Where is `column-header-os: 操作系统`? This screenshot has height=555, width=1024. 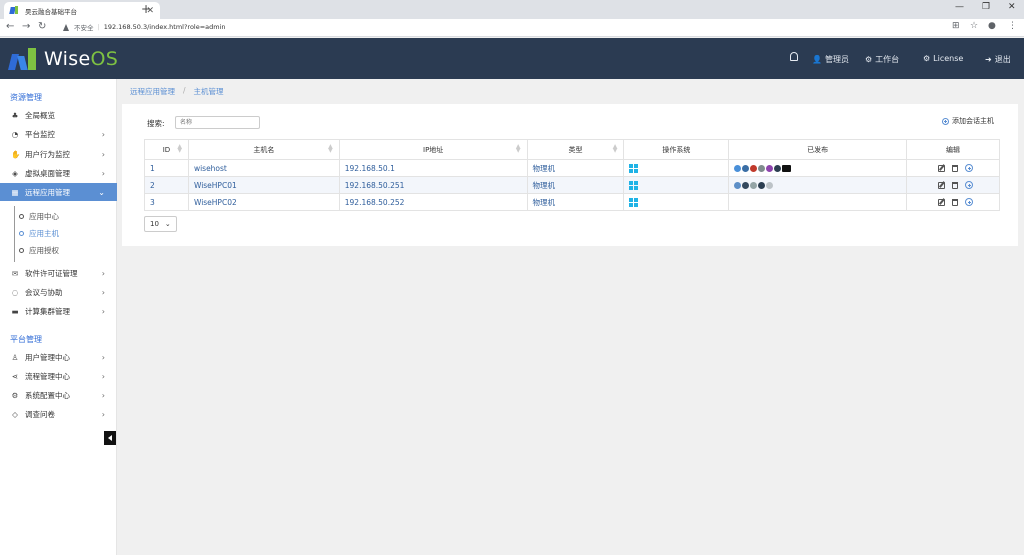 column-header-os: 操作系统 is located at coordinates (676, 149).